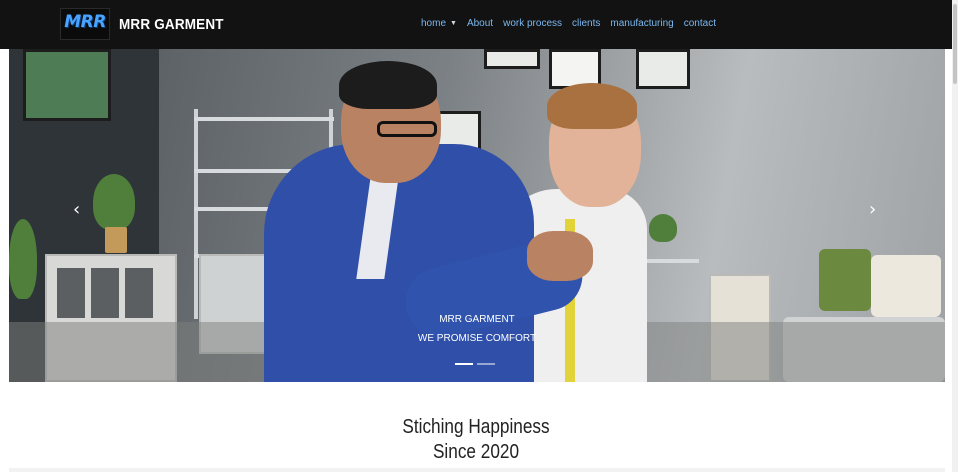 Image resolution: width=958 pixels, height=472 pixels. What do you see at coordinates (476, 452) in the screenshot?
I see `heading-line-2: Since 2020` at bounding box center [476, 452].